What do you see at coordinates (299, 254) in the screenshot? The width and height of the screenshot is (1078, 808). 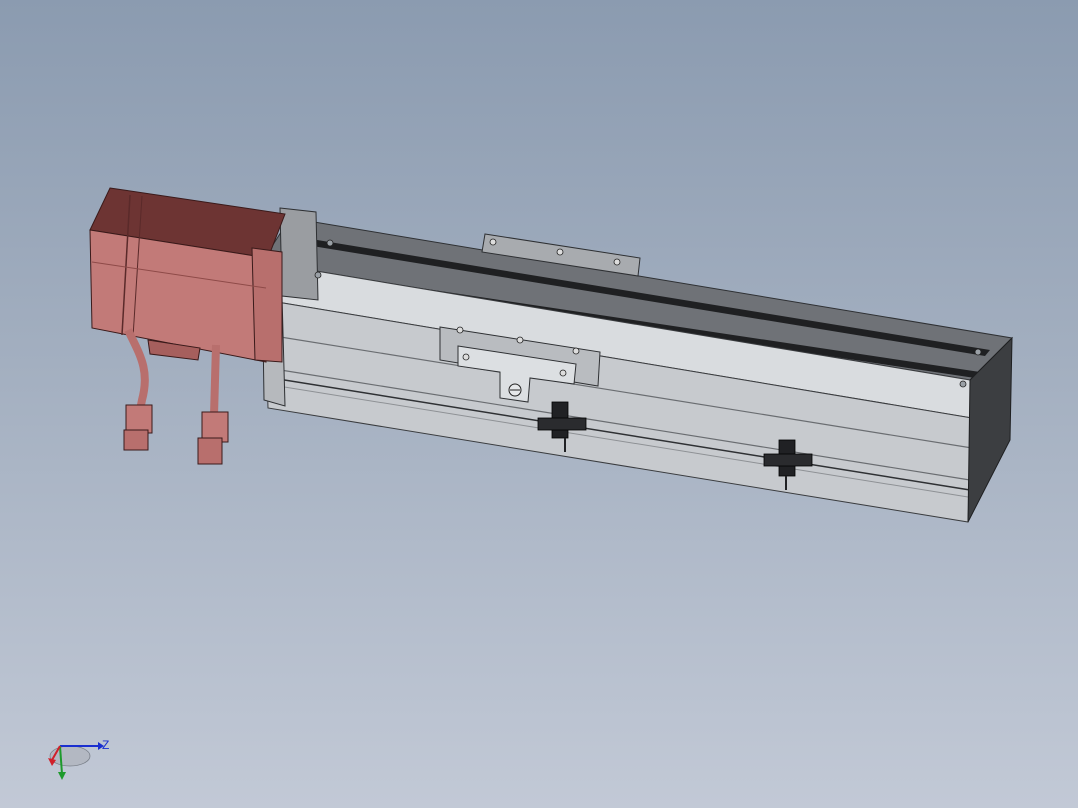 I see `rail-left-plate` at bounding box center [299, 254].